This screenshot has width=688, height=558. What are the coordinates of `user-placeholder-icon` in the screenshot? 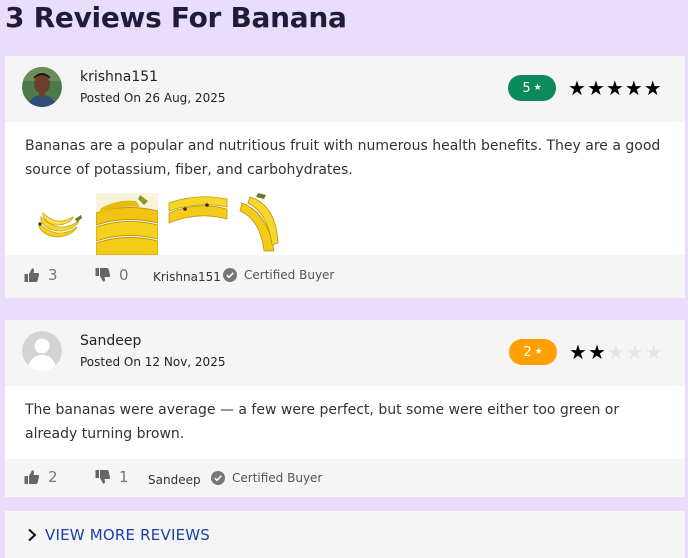 It's located at (42, 351).